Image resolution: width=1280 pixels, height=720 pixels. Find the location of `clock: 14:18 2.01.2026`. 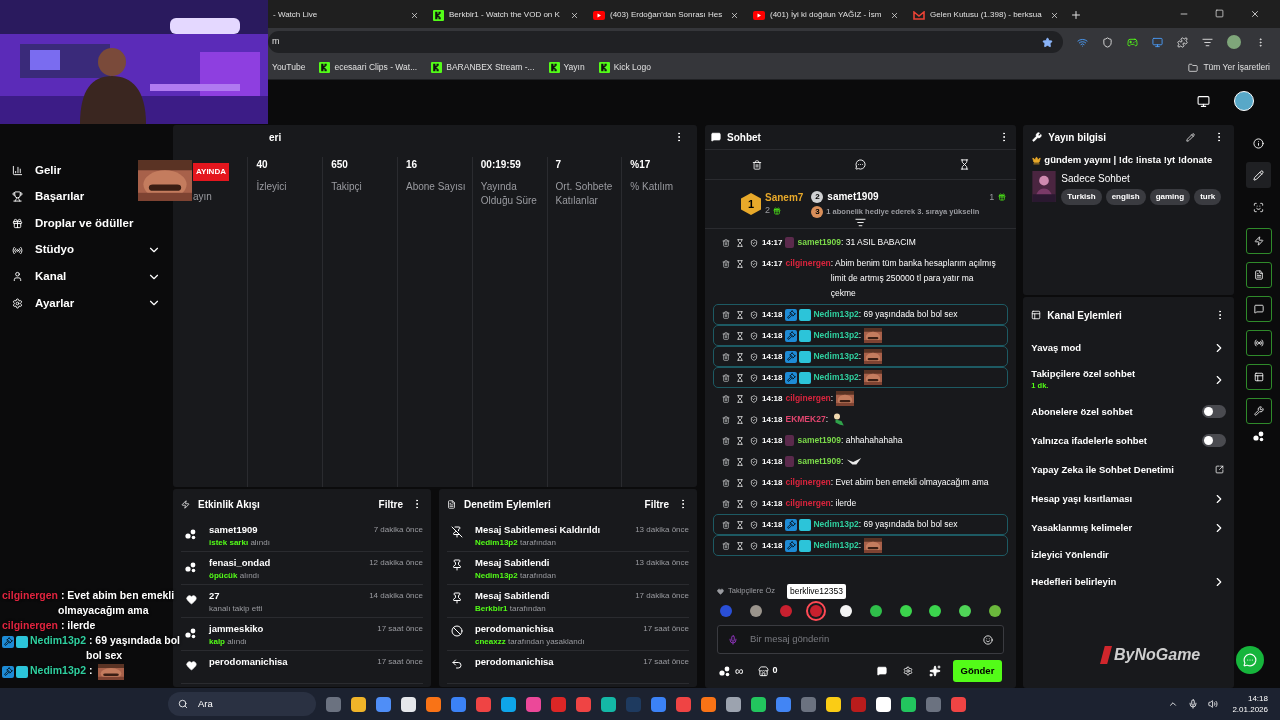

clock: 14:18 2.01.2026 is located at coordinates (1250, 704).